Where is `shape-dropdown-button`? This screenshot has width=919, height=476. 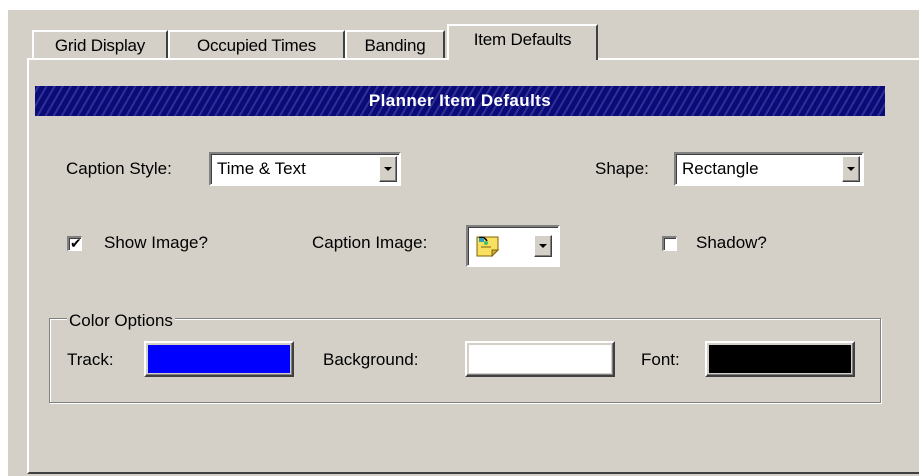 shape-dropdown-button is located at coordinates (851, 169).